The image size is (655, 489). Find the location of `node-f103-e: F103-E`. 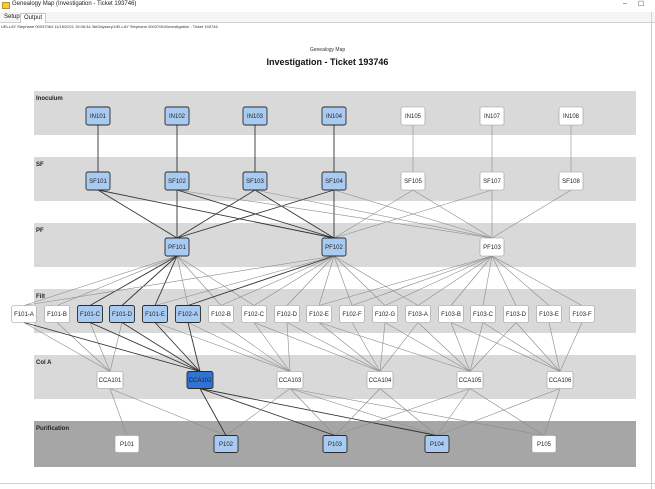

node-f103-e: F103-E is located at coordinates (549, 314).